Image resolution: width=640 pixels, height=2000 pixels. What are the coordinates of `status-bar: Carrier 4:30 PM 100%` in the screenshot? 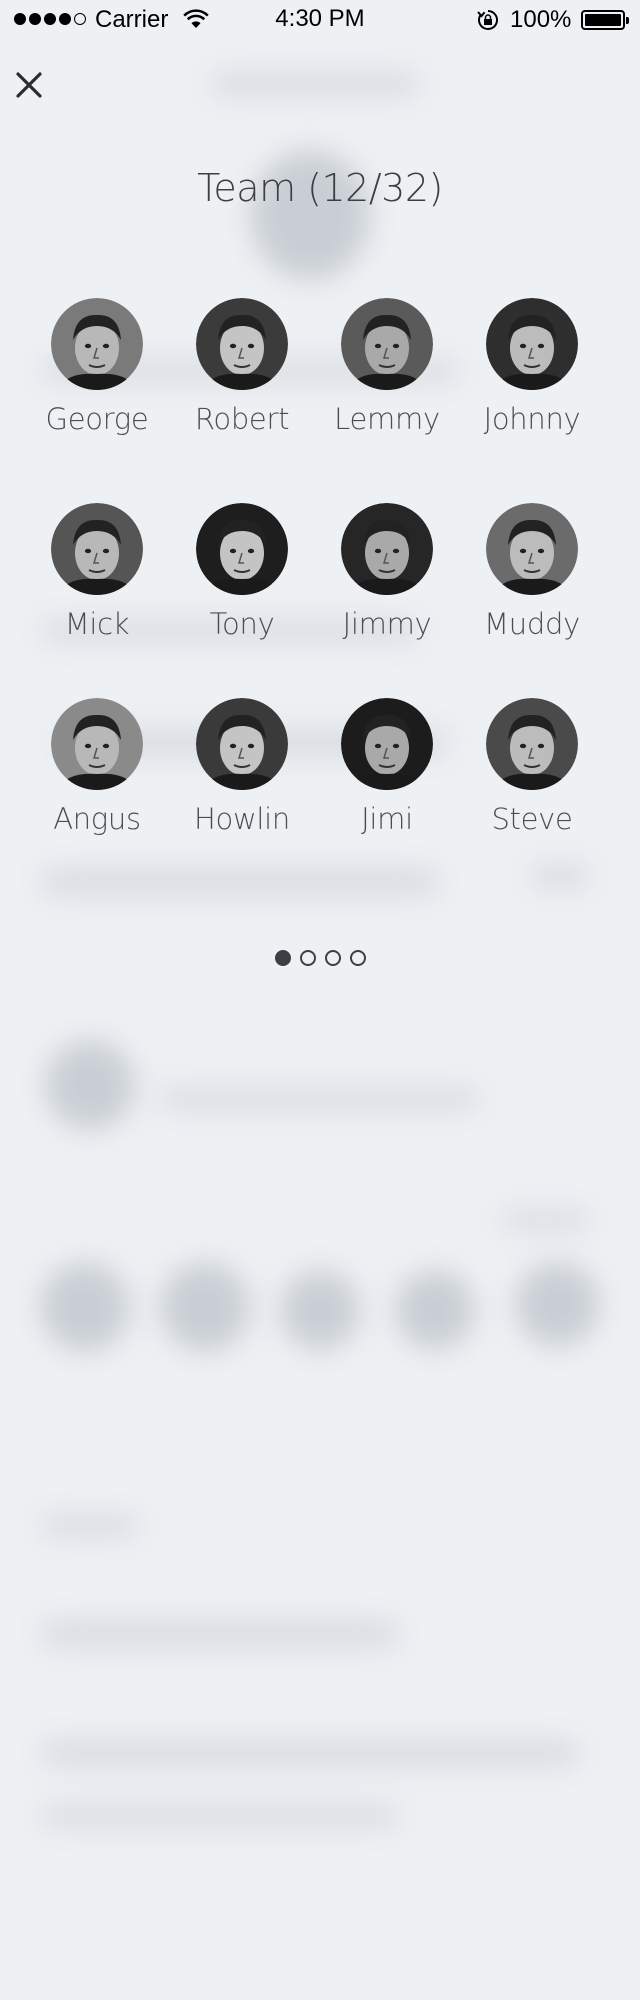 It's located at (320, 20).